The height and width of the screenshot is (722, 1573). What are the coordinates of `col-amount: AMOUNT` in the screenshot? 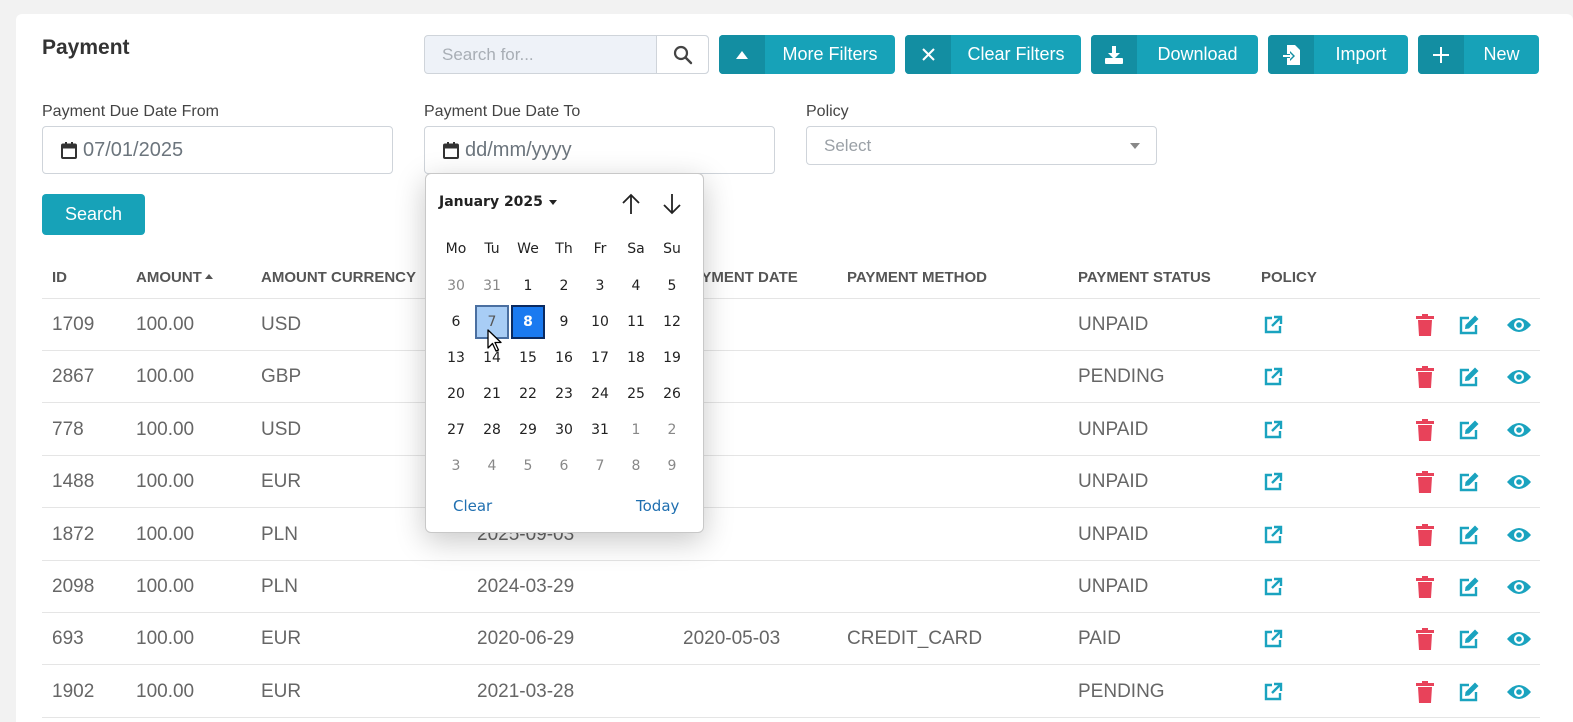 It's located at (174, 277).